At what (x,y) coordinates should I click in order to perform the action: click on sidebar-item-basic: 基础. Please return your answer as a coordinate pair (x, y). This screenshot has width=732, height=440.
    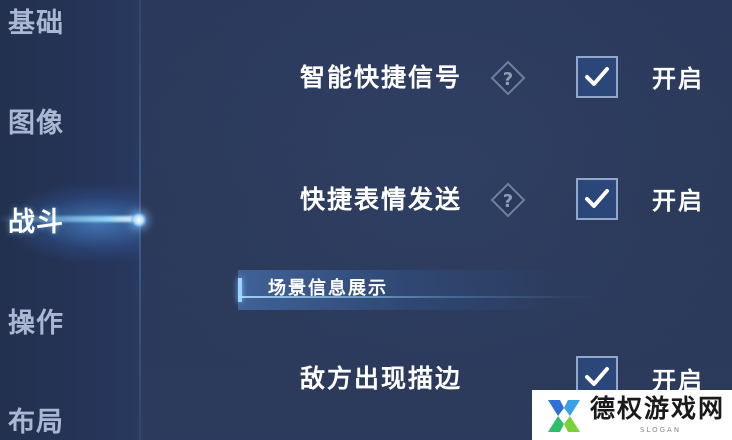
    Looking at the image, I should click on (63, 24).